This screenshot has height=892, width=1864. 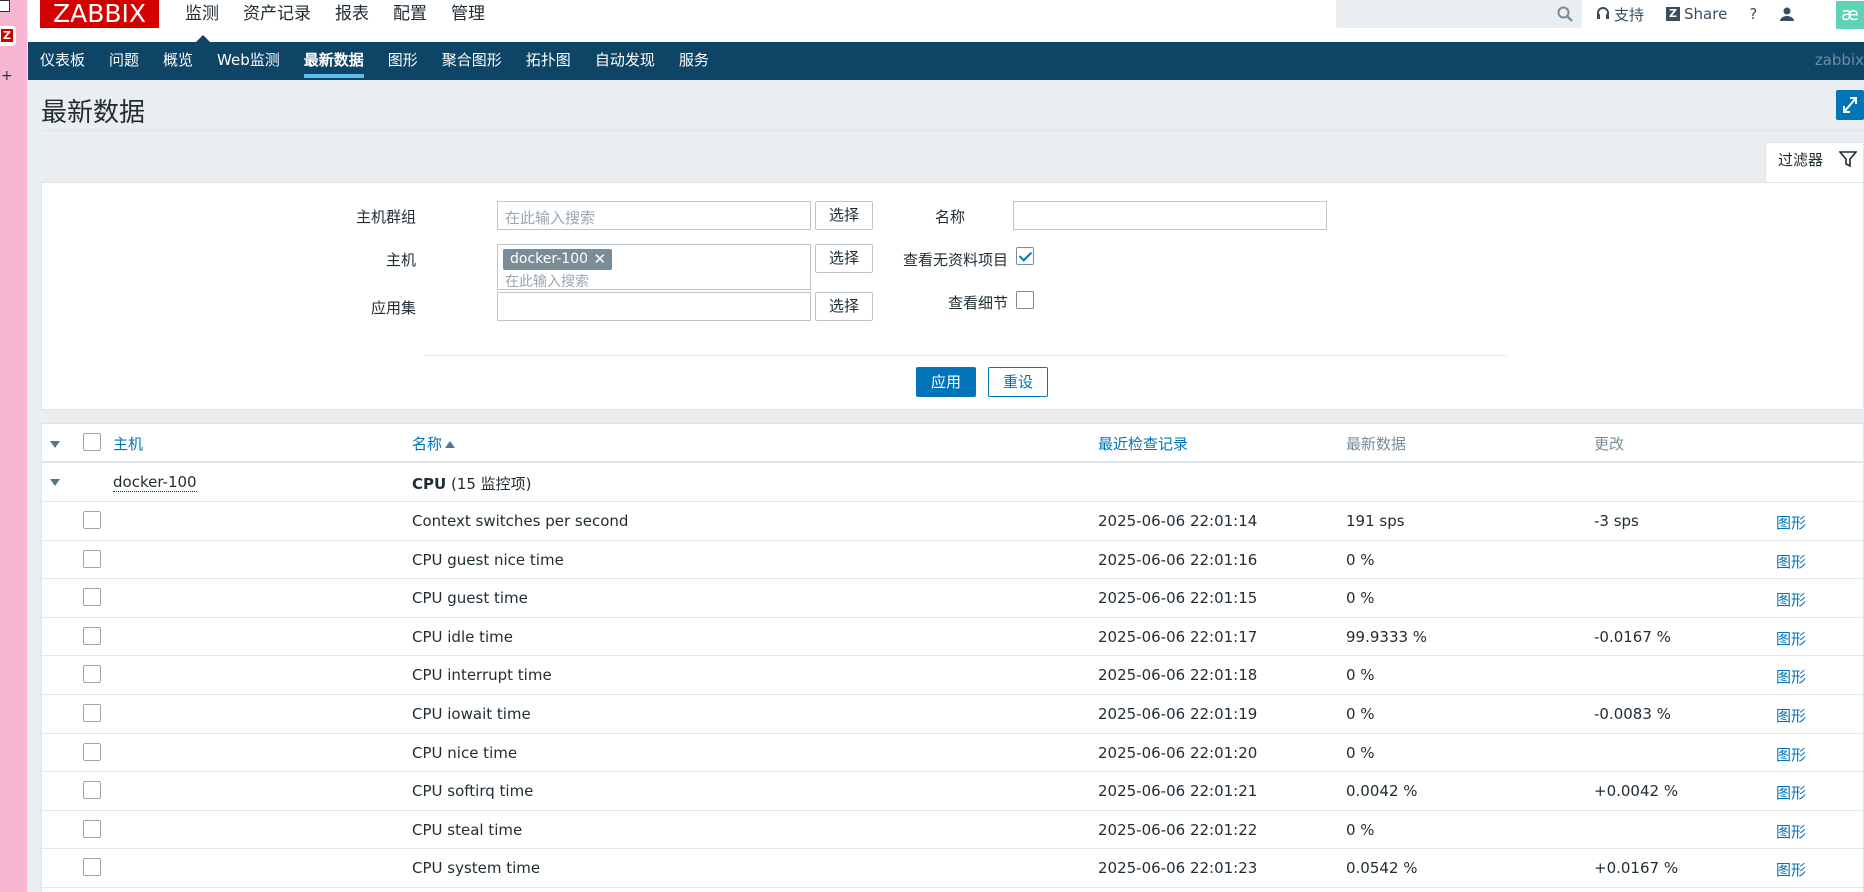 I want to click on host-column-header: 主机, so click(x=128, y=443).